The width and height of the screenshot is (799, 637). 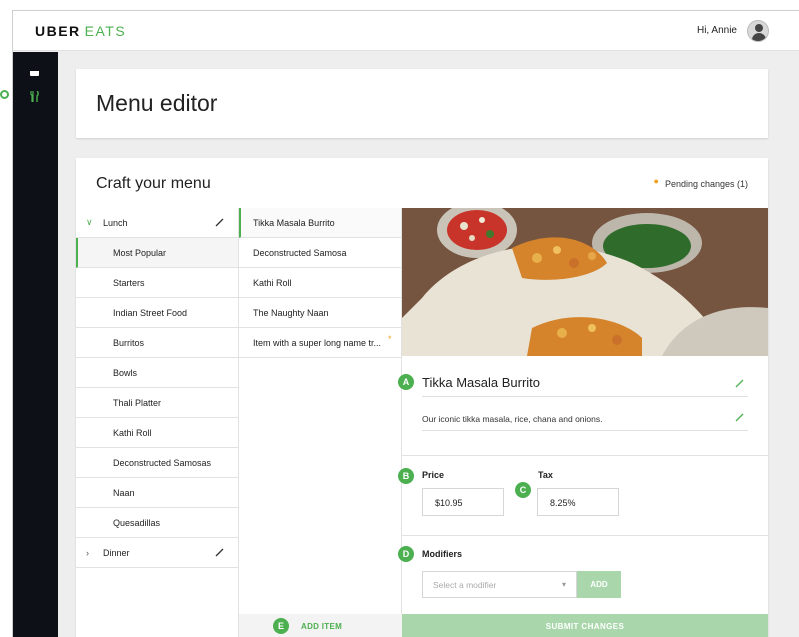 I want to click on annotation-ring, so click(x=4, y=94).